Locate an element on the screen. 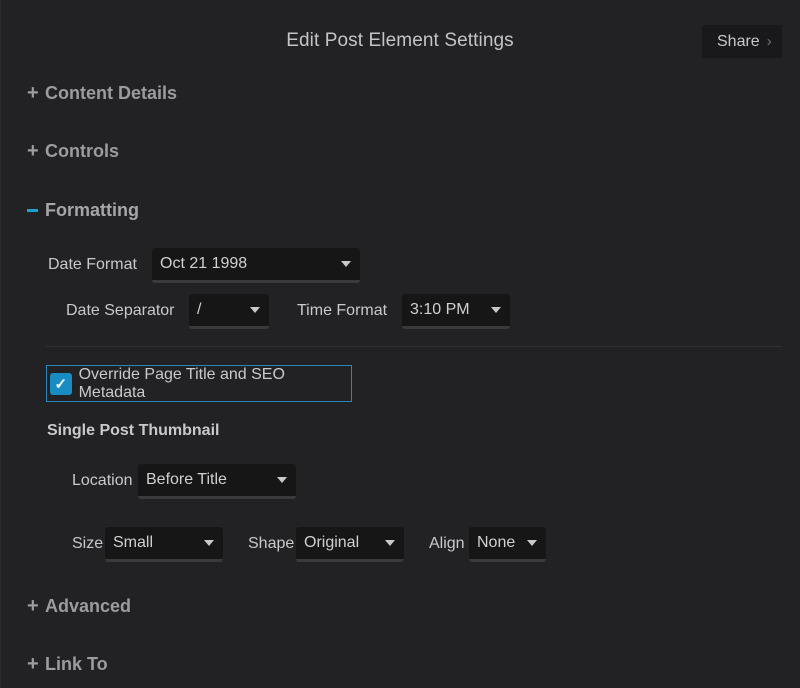 This screenshot has height=688, width=800. share-button-label: Share is located at coordinates (738, 41).